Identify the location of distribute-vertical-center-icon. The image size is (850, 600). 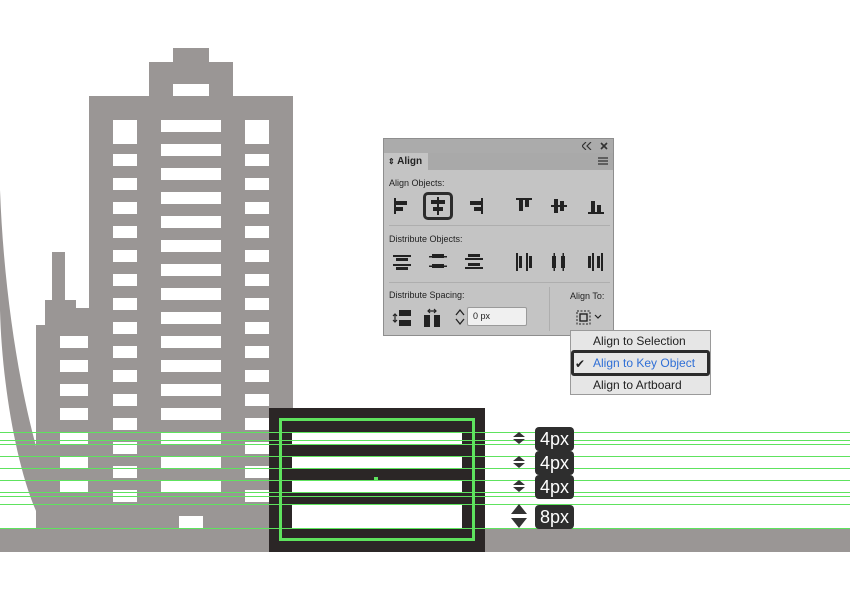
(438, 262).